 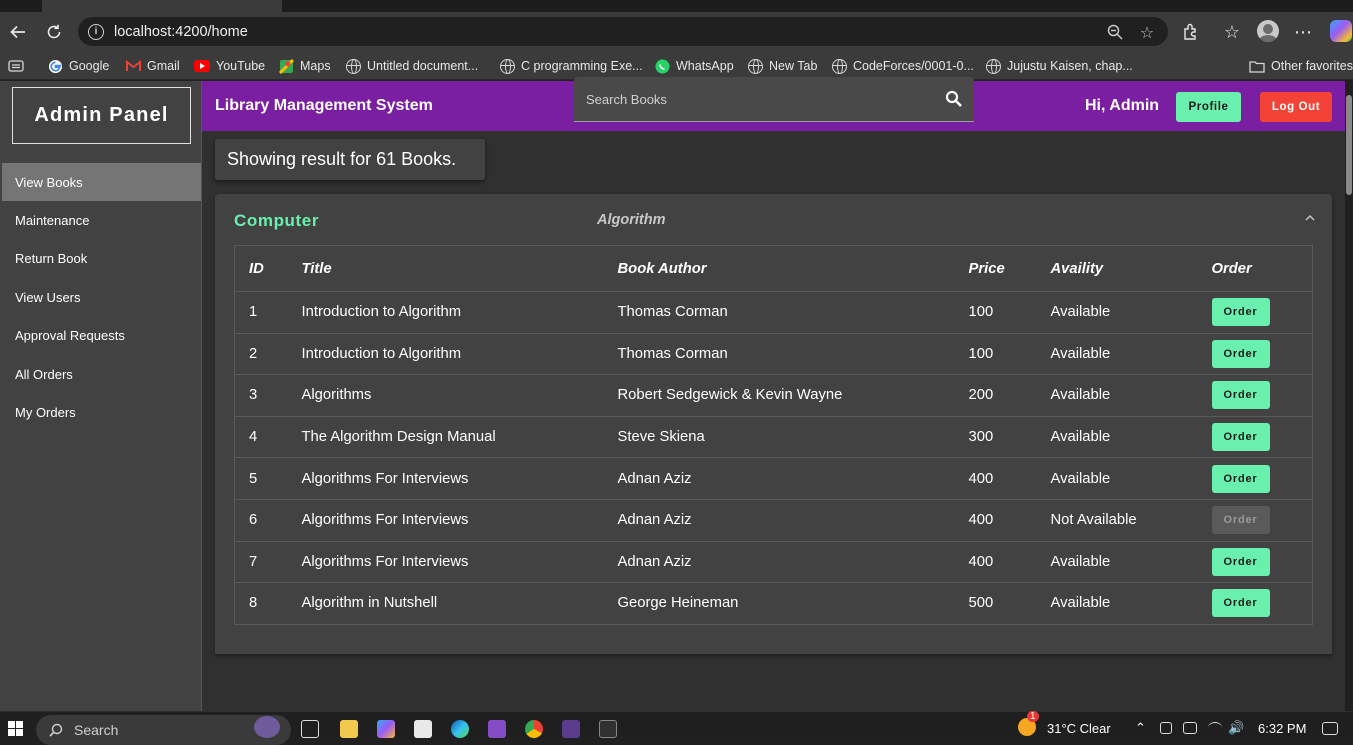 I want to click on info-icon: i, so click(x=96, y=31).